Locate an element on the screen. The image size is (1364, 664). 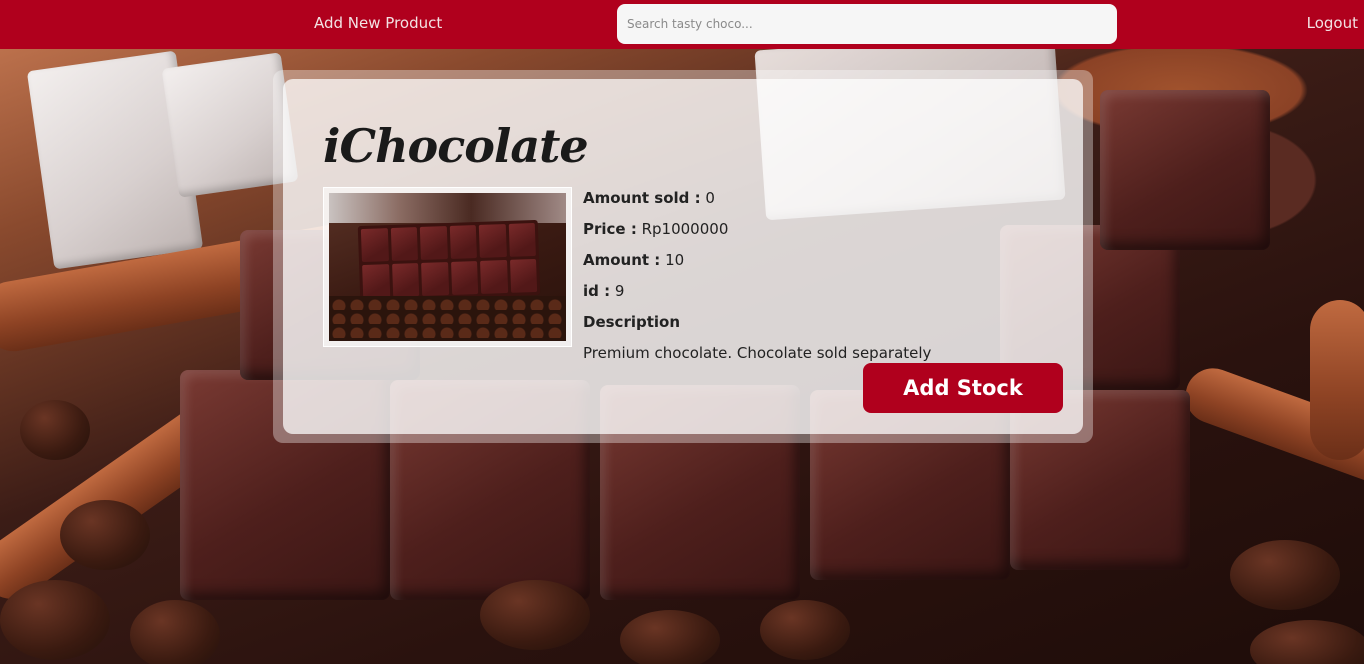
product-image is located at coordinates (447, 267).